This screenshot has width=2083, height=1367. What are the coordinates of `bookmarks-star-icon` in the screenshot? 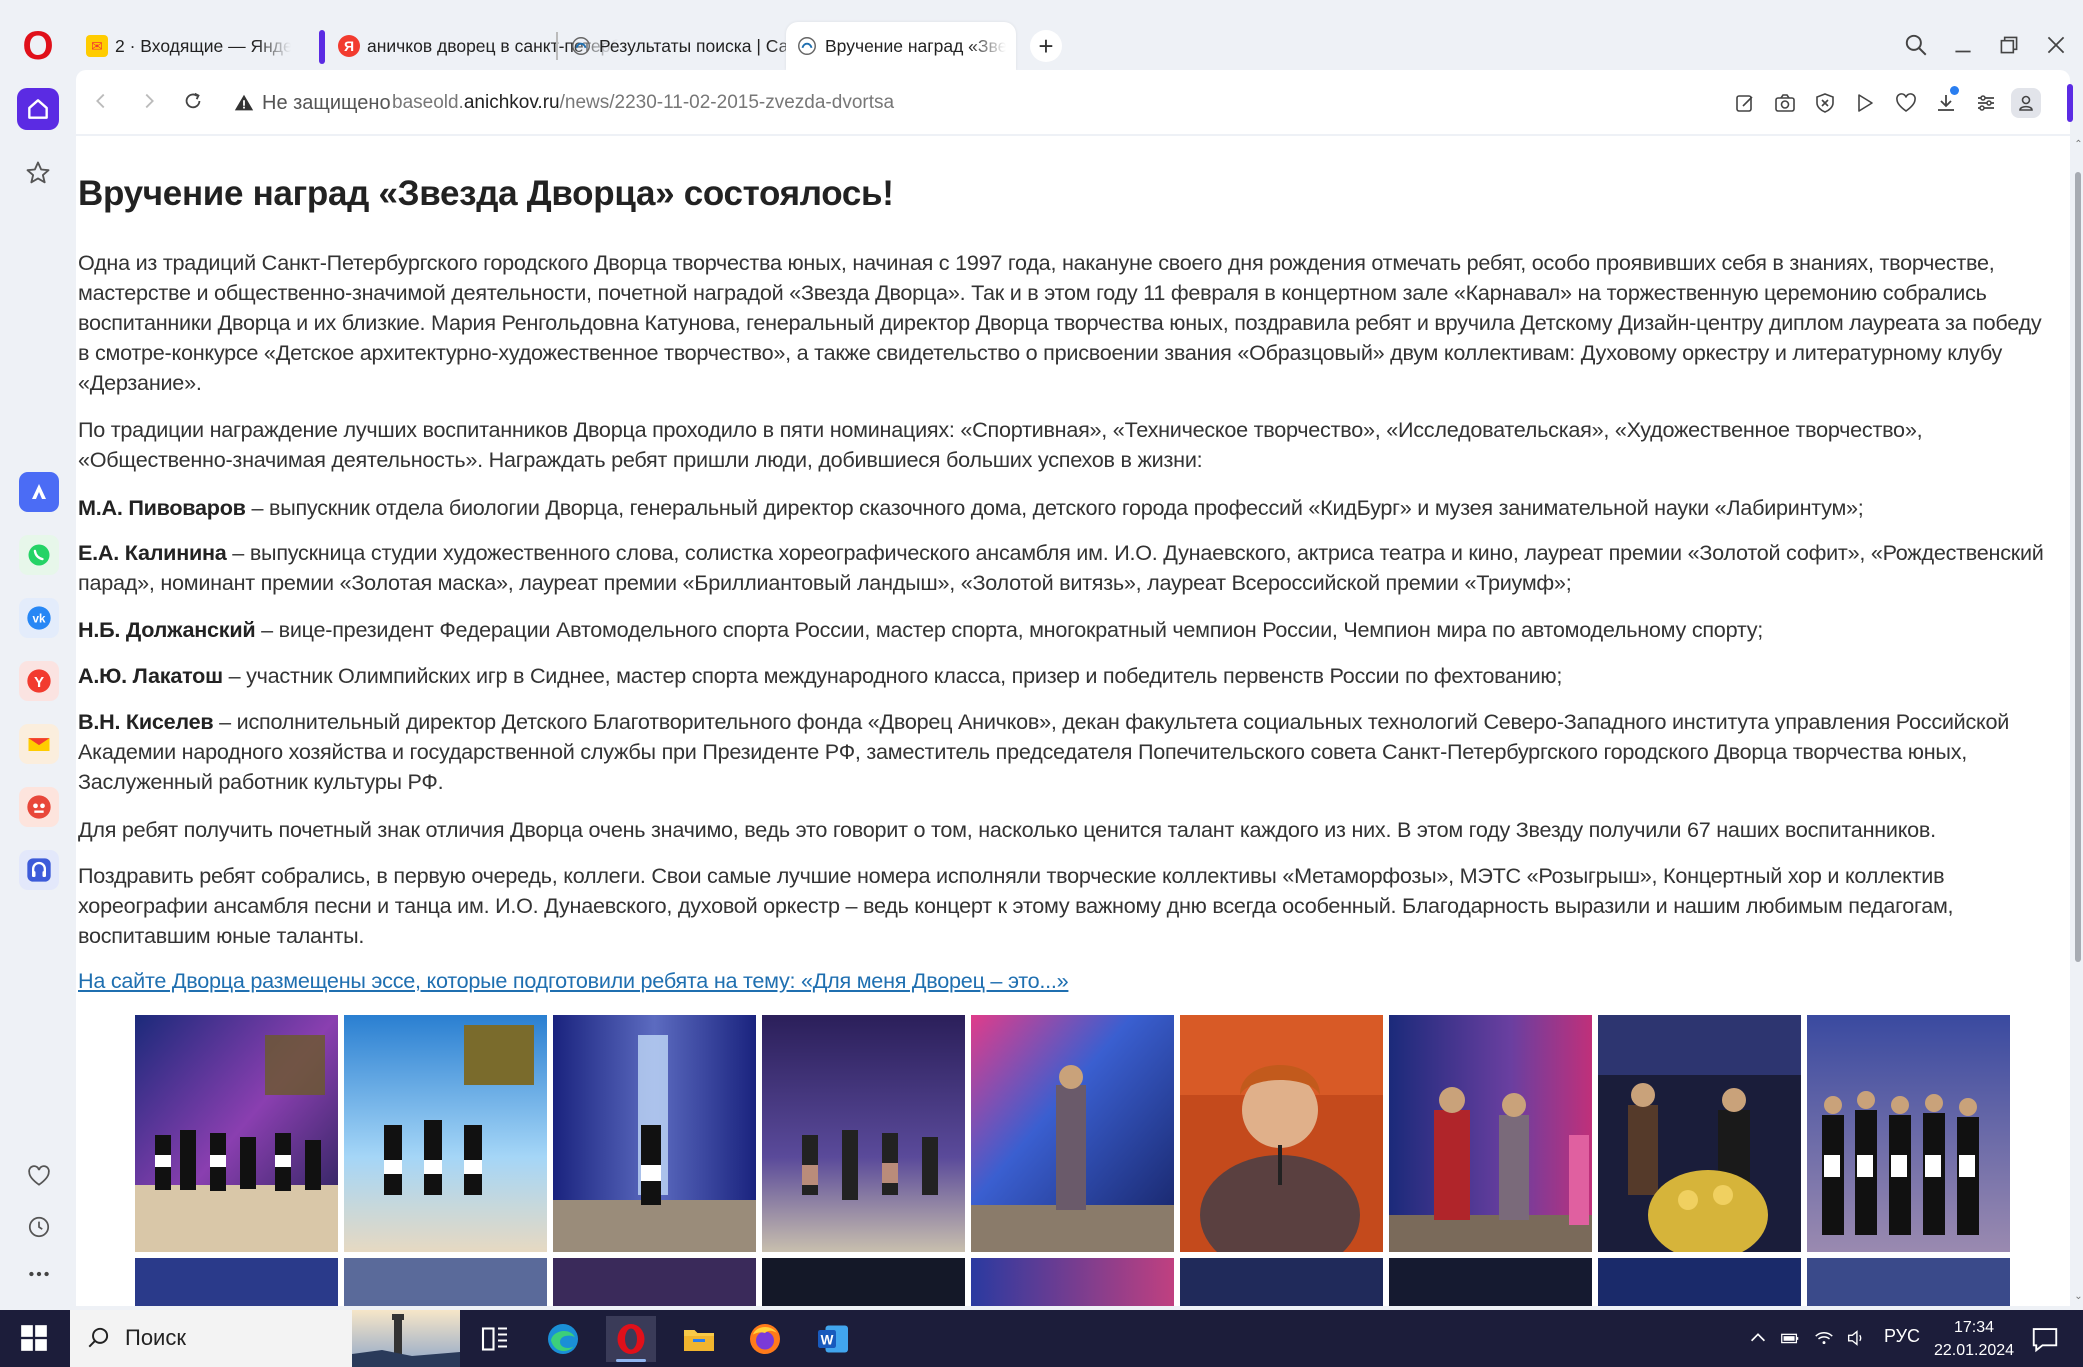 It's located at (38, 173).